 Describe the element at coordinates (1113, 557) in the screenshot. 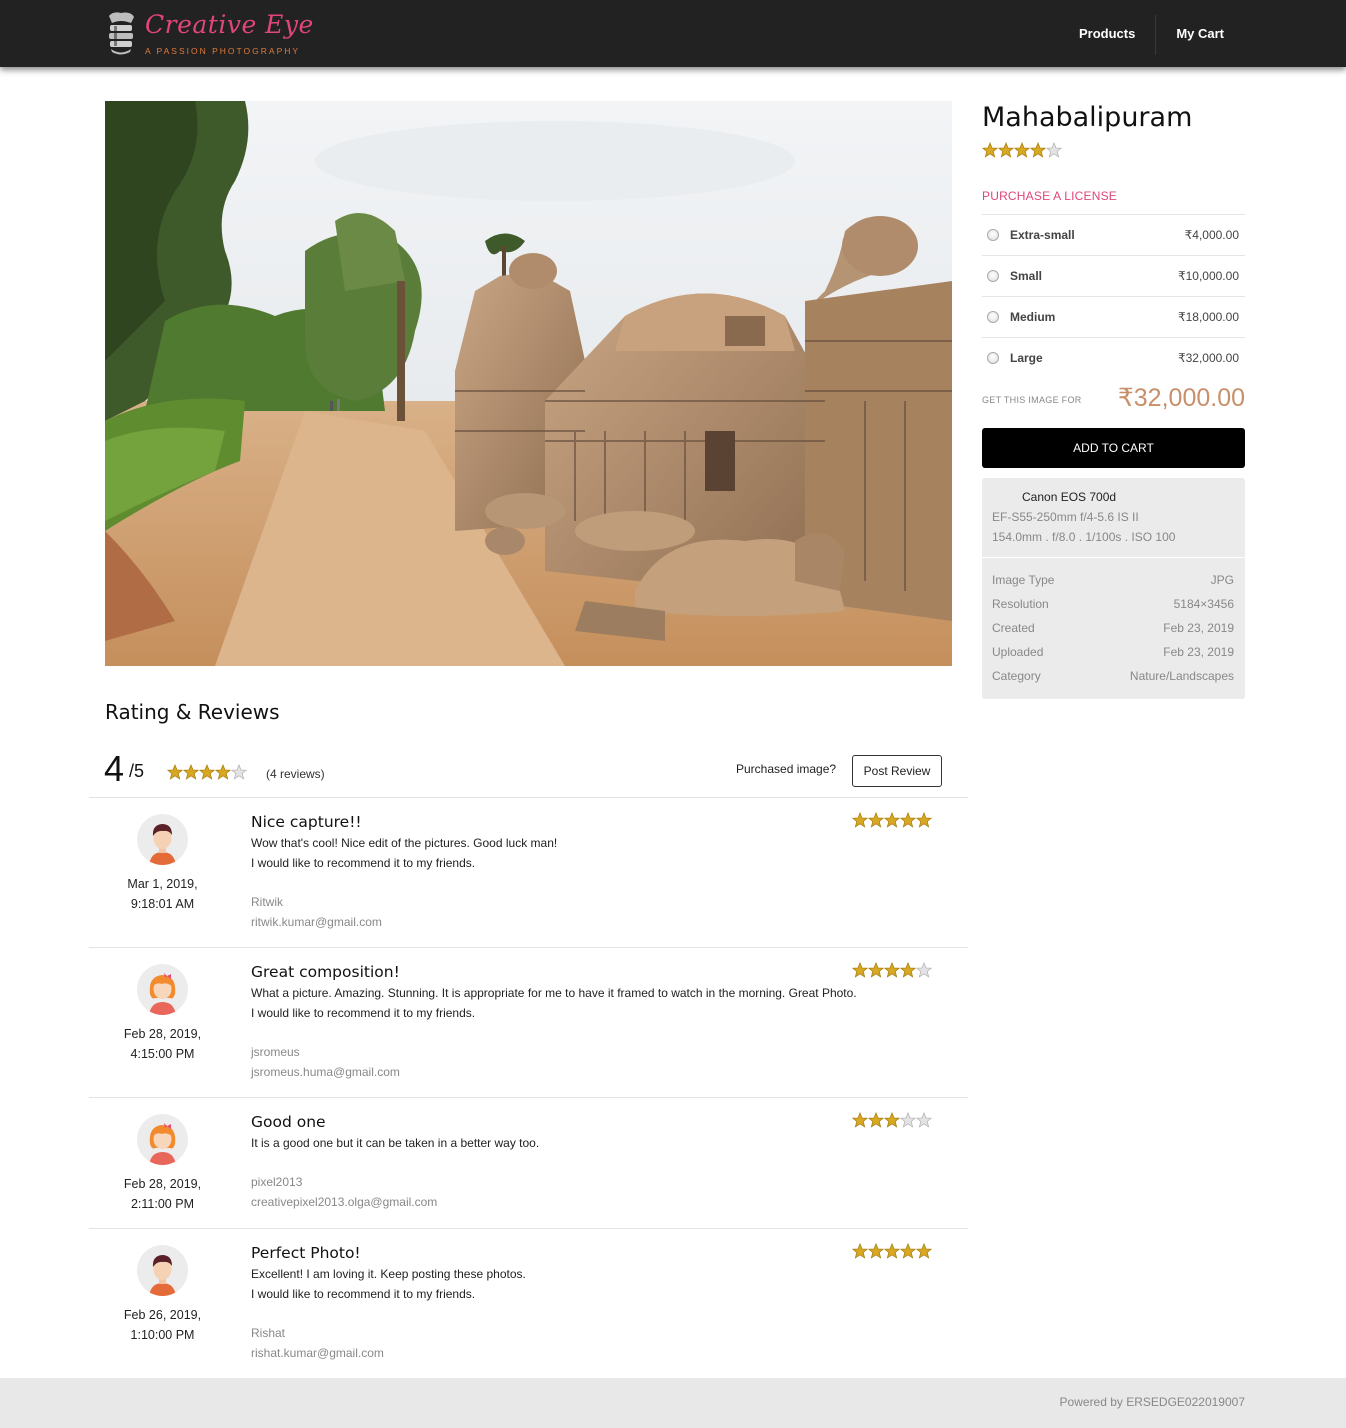

I see `divider` at that location.